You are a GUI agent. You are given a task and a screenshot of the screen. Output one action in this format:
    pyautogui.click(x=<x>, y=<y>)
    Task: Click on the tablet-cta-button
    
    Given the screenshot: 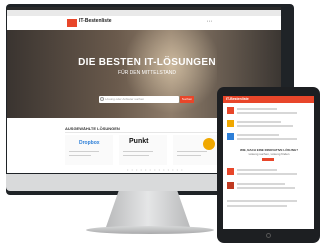 What is the action you would take?
    pyautogui.click(x=268, y=159)
    